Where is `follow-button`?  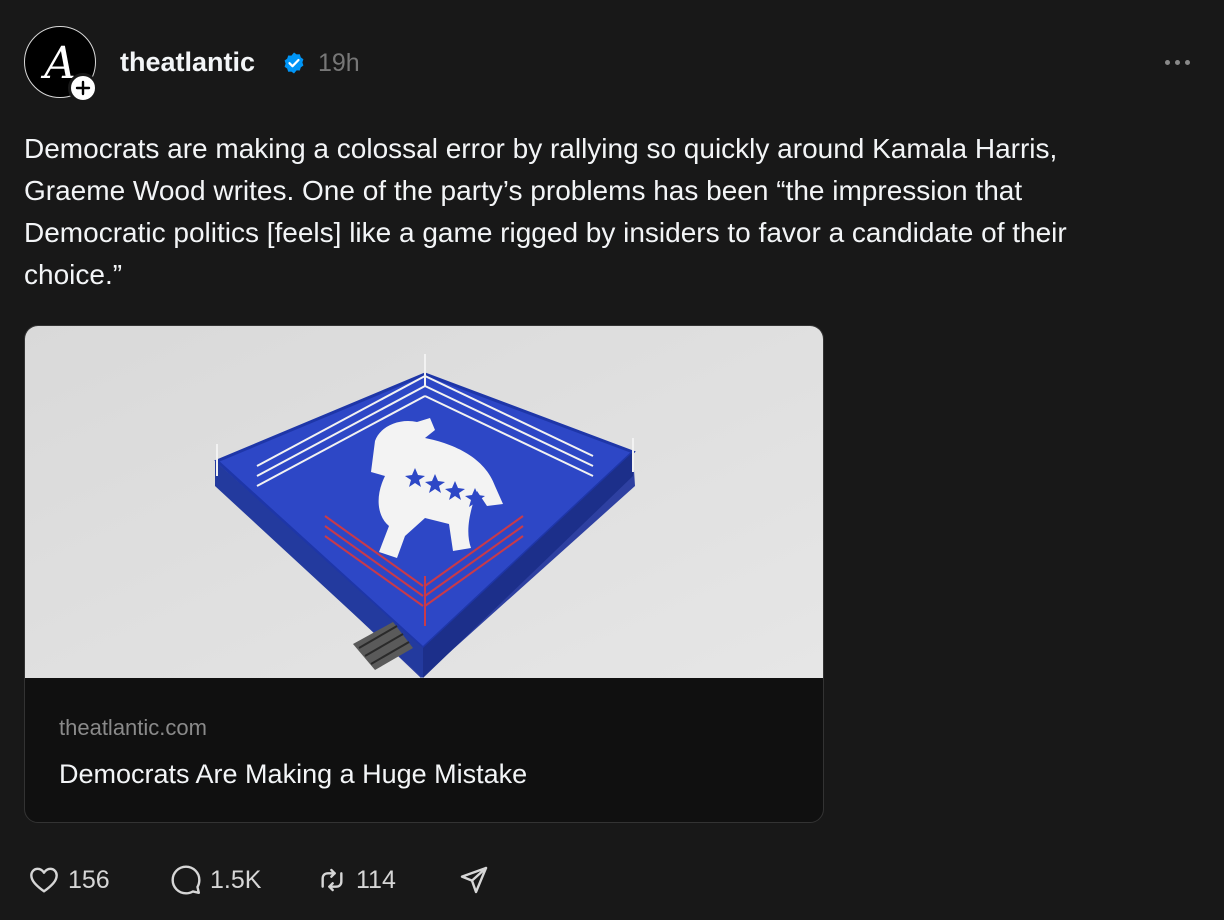 follow-button is located at coordinates (83, 88).